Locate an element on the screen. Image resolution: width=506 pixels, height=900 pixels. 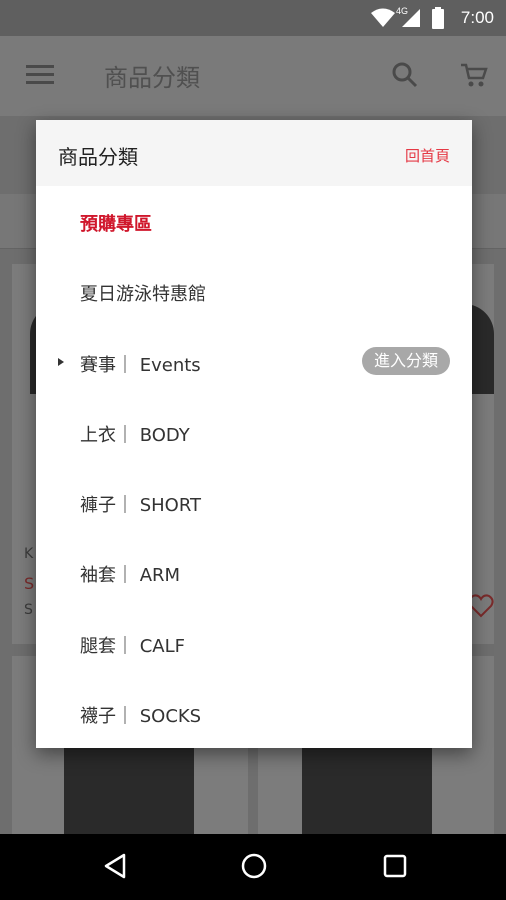
category-item-preorder: 預購專區 is located at coordinates (254, 221).